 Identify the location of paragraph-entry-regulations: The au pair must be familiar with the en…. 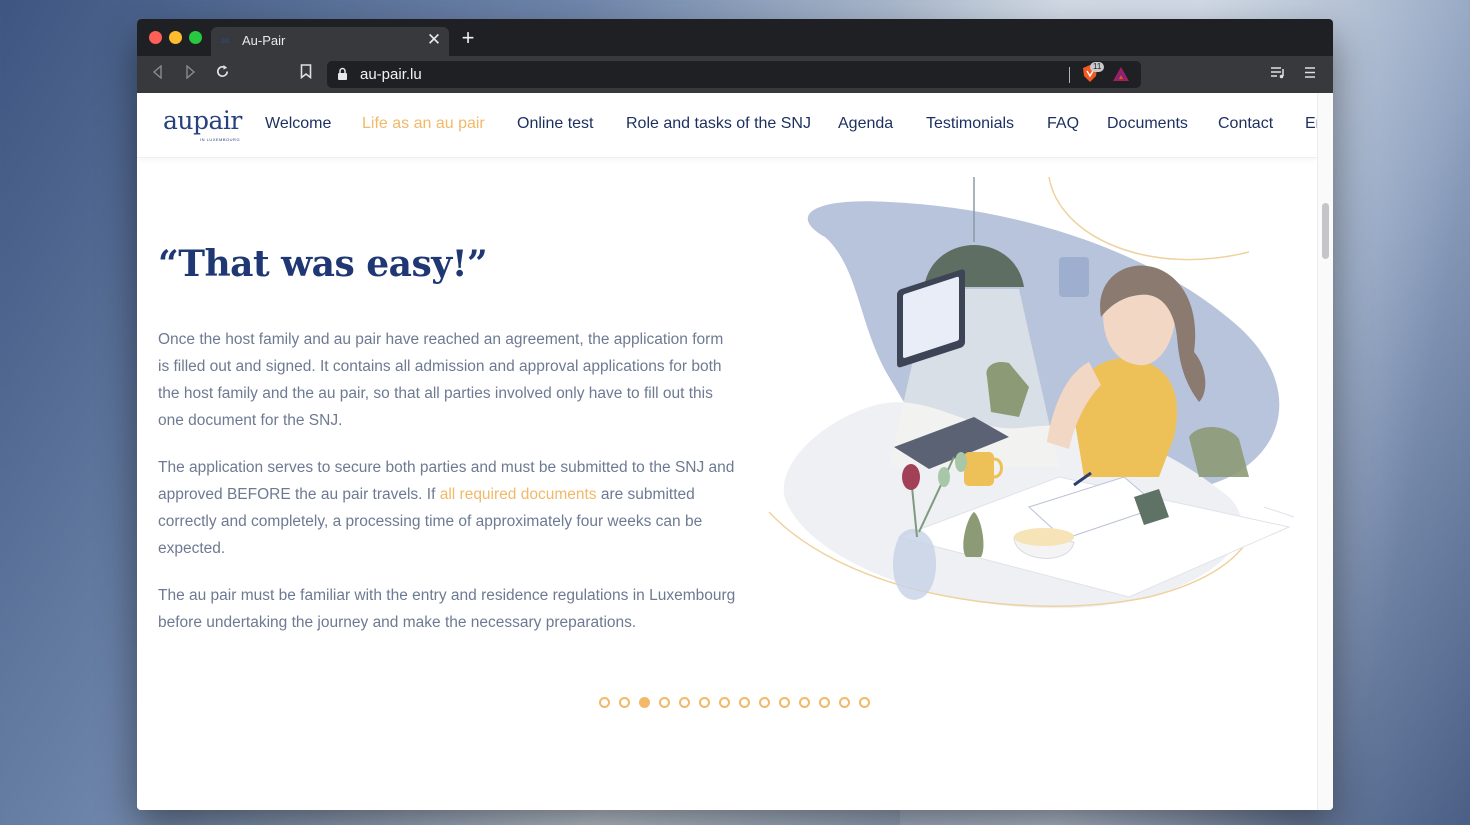
(447, 609).